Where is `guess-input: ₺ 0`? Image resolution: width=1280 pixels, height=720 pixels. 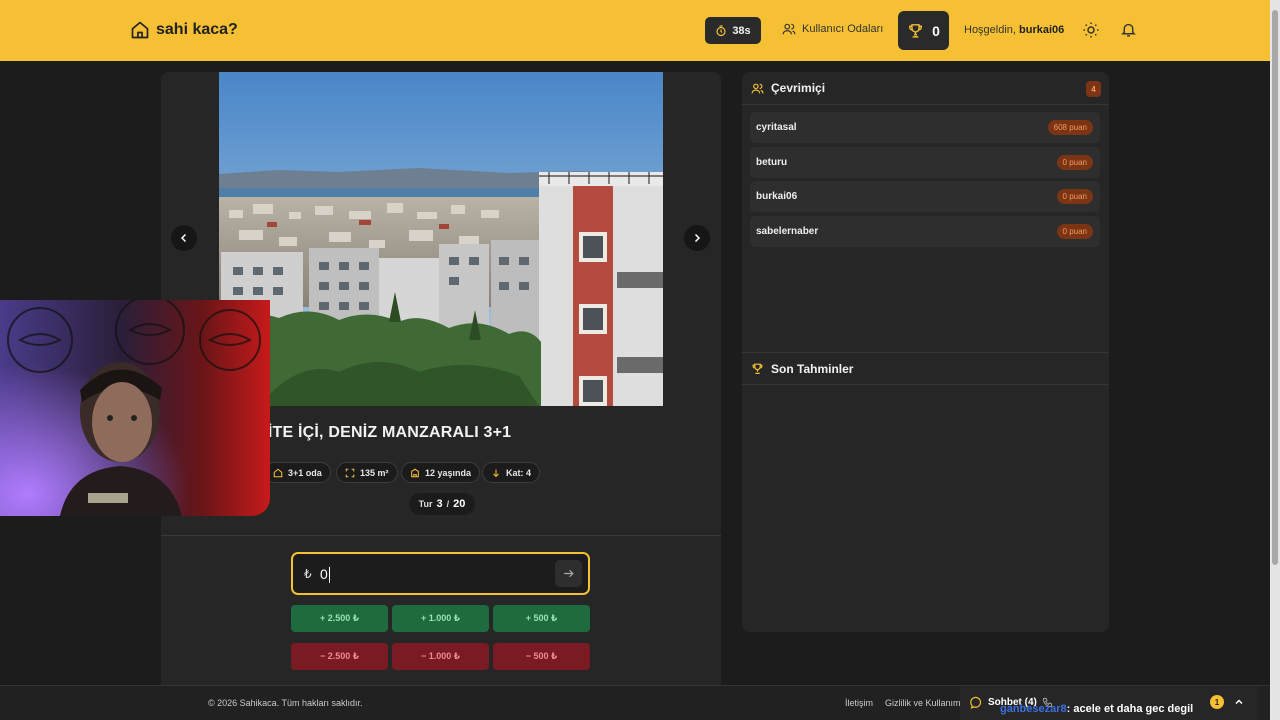 guess-input: ₺ 0 is located at coordinates (440, 573).